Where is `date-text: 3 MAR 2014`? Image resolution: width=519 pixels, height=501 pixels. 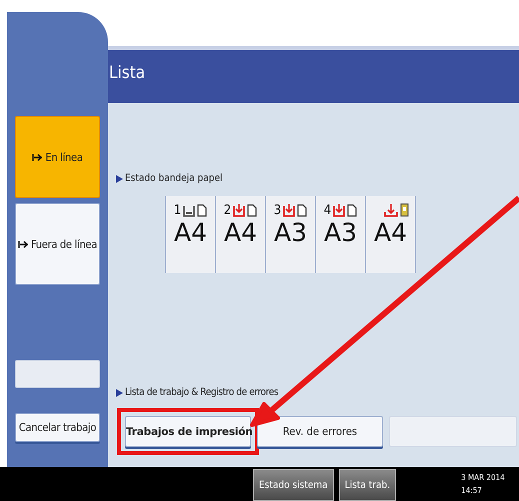 date-text: 3 MAR 2014 is located at coordinates (483, 477).